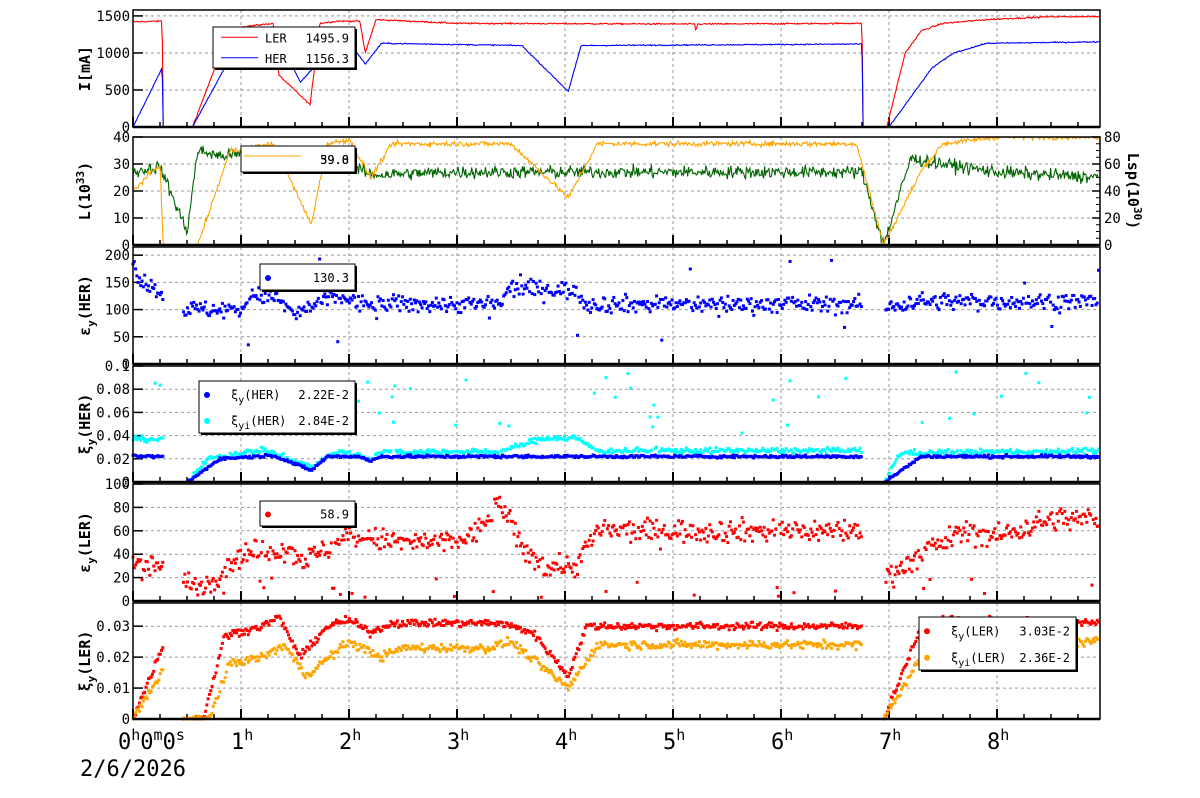 This screenshot has width=1200, height=798. Describe the element at coordinates (117, 311) in the screenshot. I see `y-tick-label: 100` at that location.